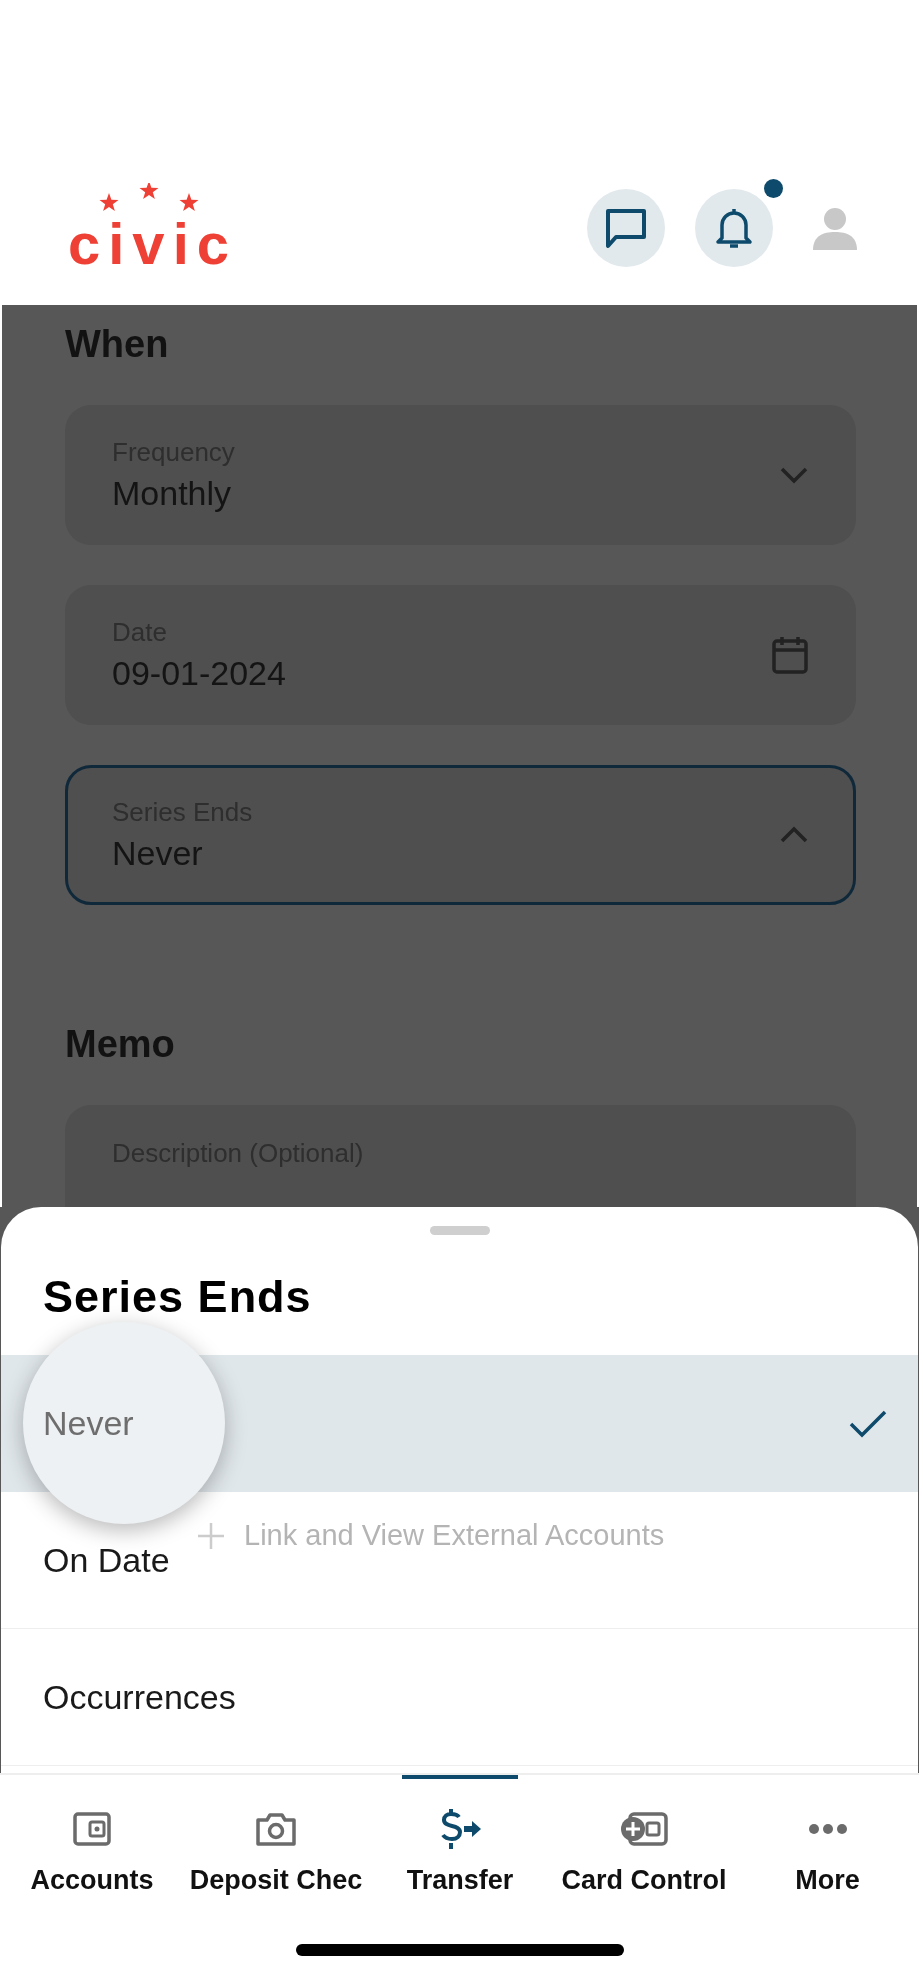  Describe the element at coordinates (117, 344) in the screenshot. I see `section-heading: When` at that location.